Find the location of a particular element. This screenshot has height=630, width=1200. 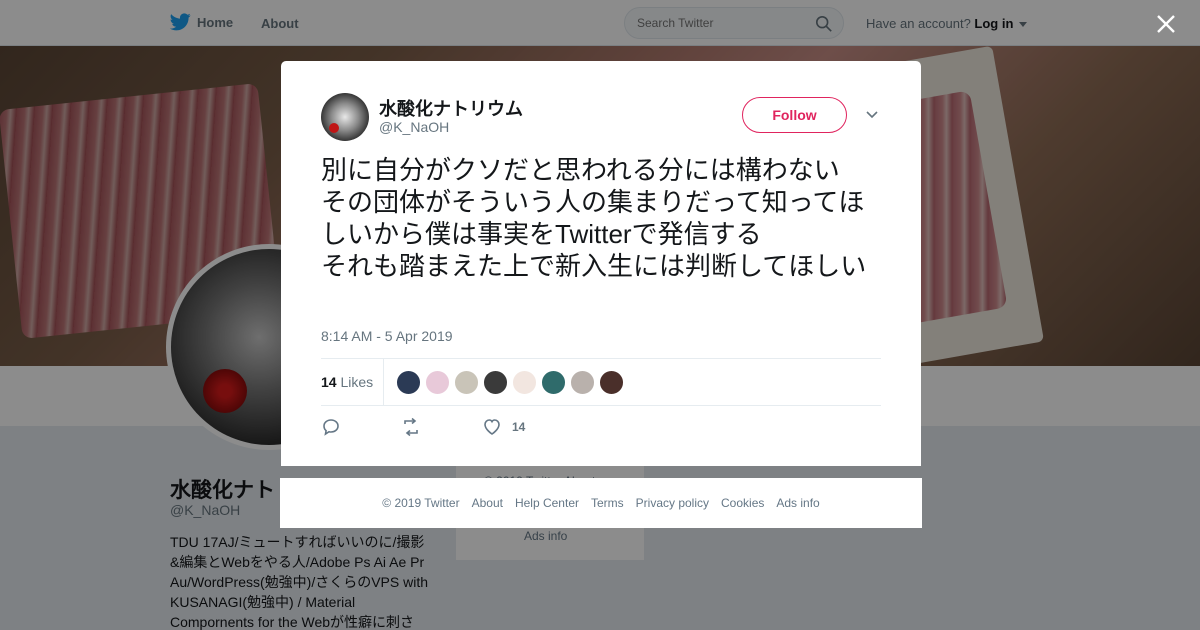

footer-link: Terms is located at coordinates (607, 503).